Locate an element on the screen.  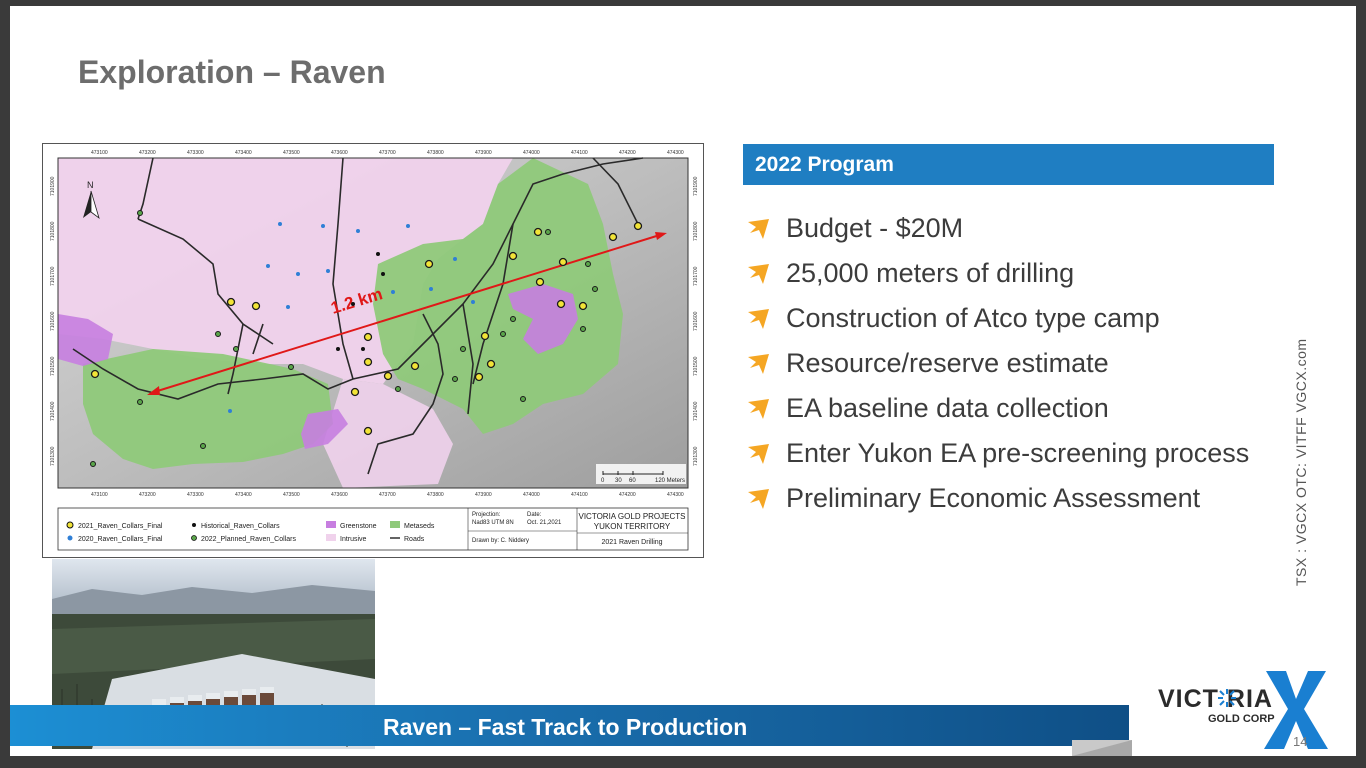
legend-2020-symbol is located at coordinates (70, 538).